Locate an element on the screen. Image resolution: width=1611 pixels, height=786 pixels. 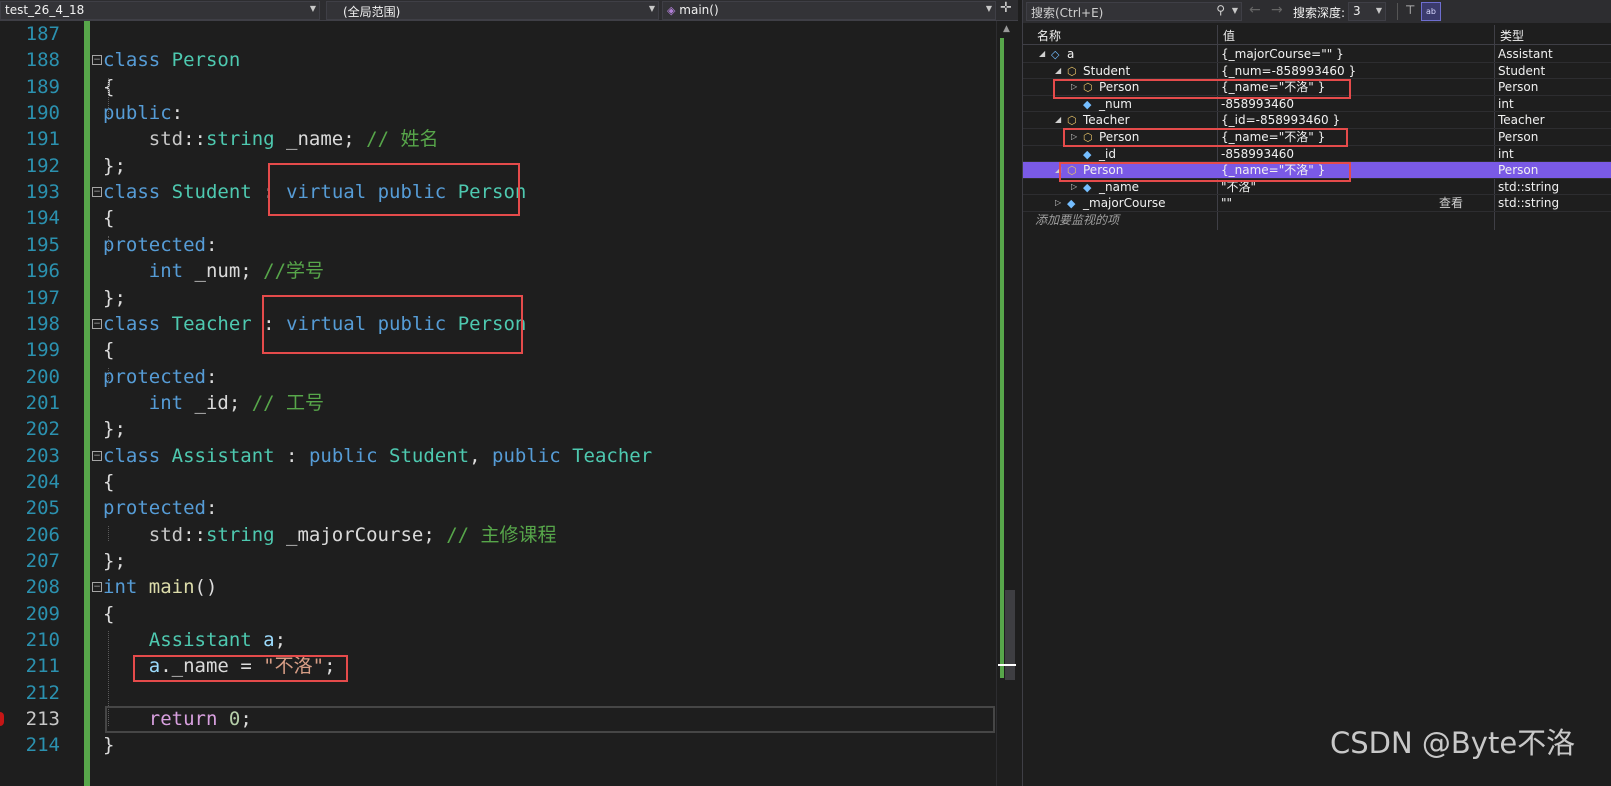
pin-icon: ⊤ is located at coordinates (1412, 11).